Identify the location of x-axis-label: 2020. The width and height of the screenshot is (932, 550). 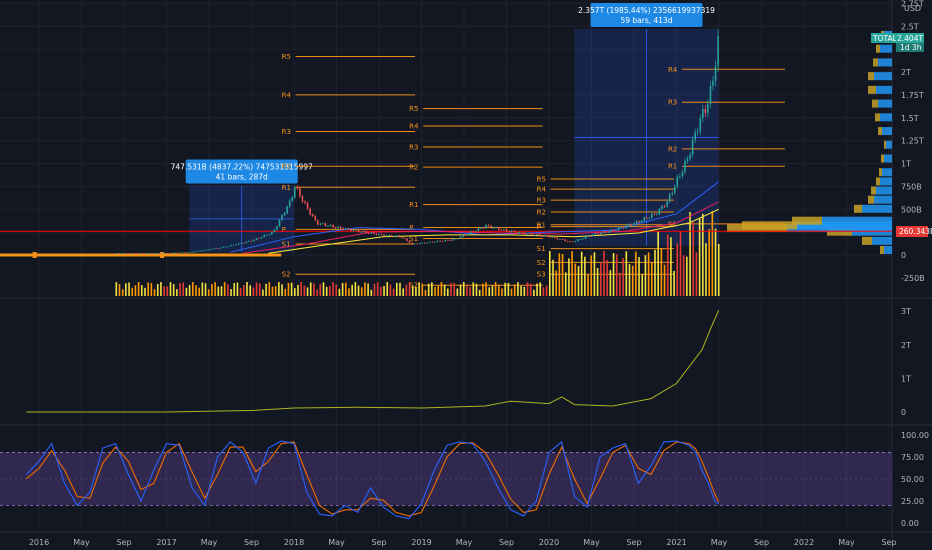
(549, 542).